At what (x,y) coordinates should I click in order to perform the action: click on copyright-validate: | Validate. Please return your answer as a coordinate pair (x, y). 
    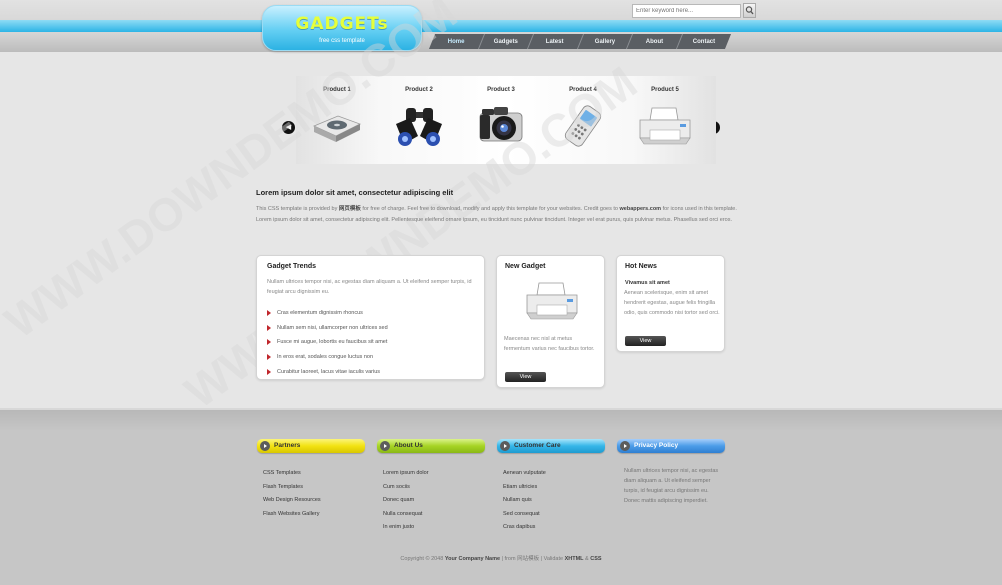
    Looking at the image, I should click on (552, 559).